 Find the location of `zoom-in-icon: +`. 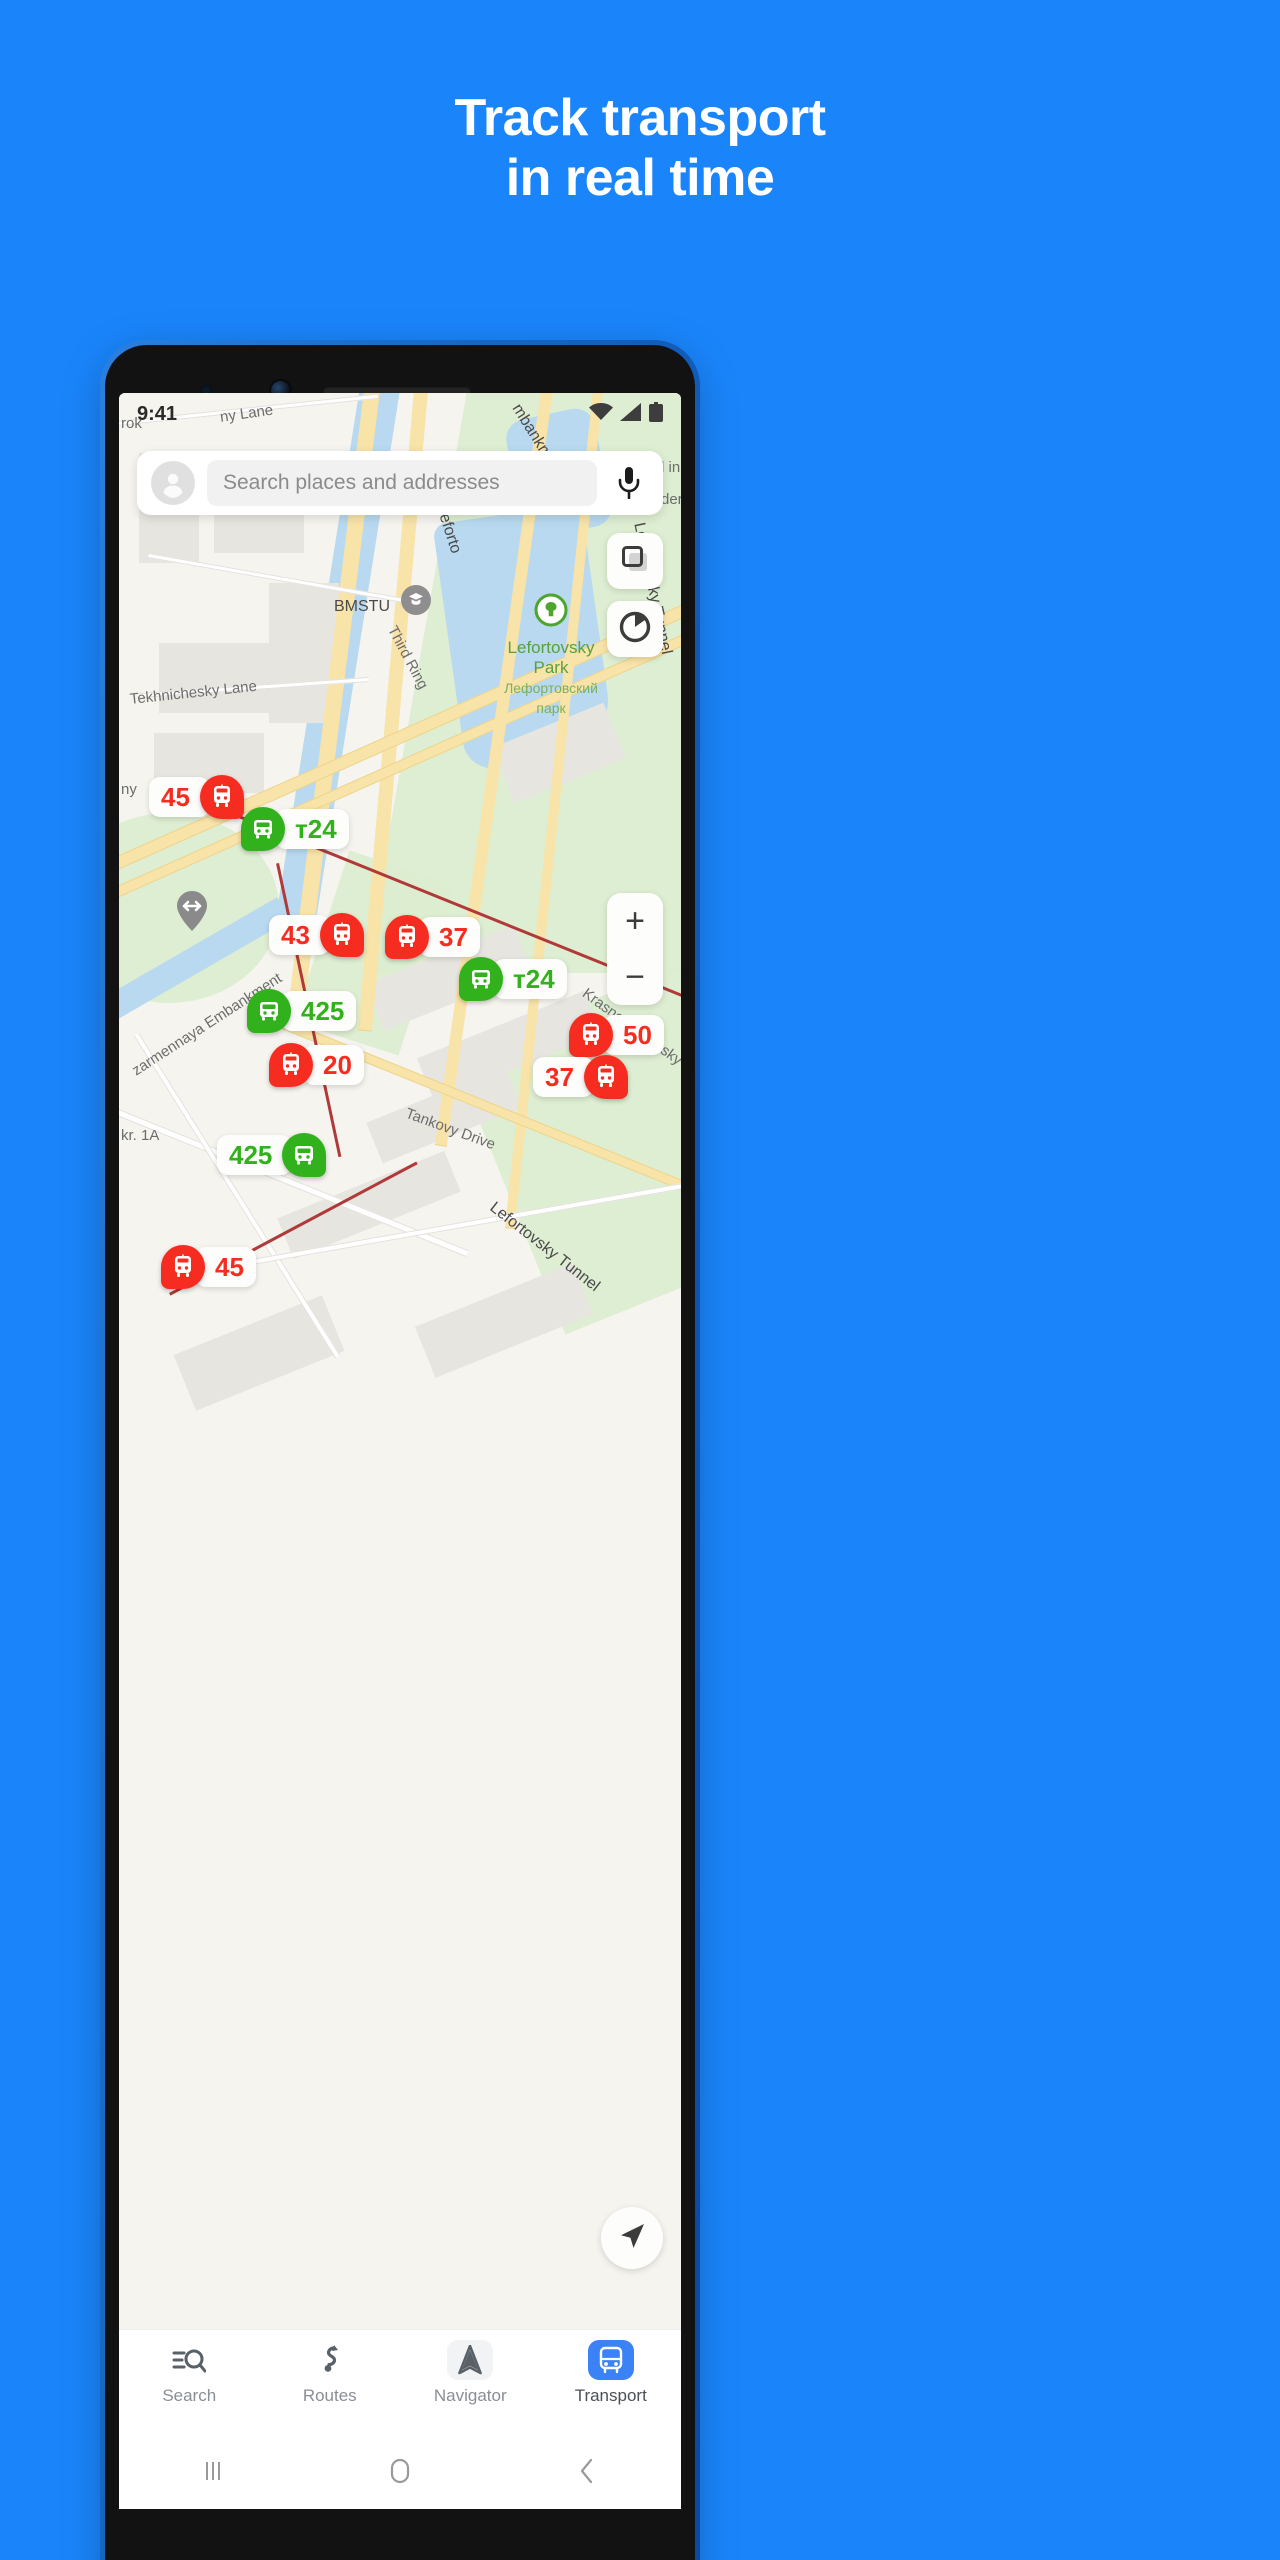

zoom-in-icon: + is located at coordinates (635, 921).